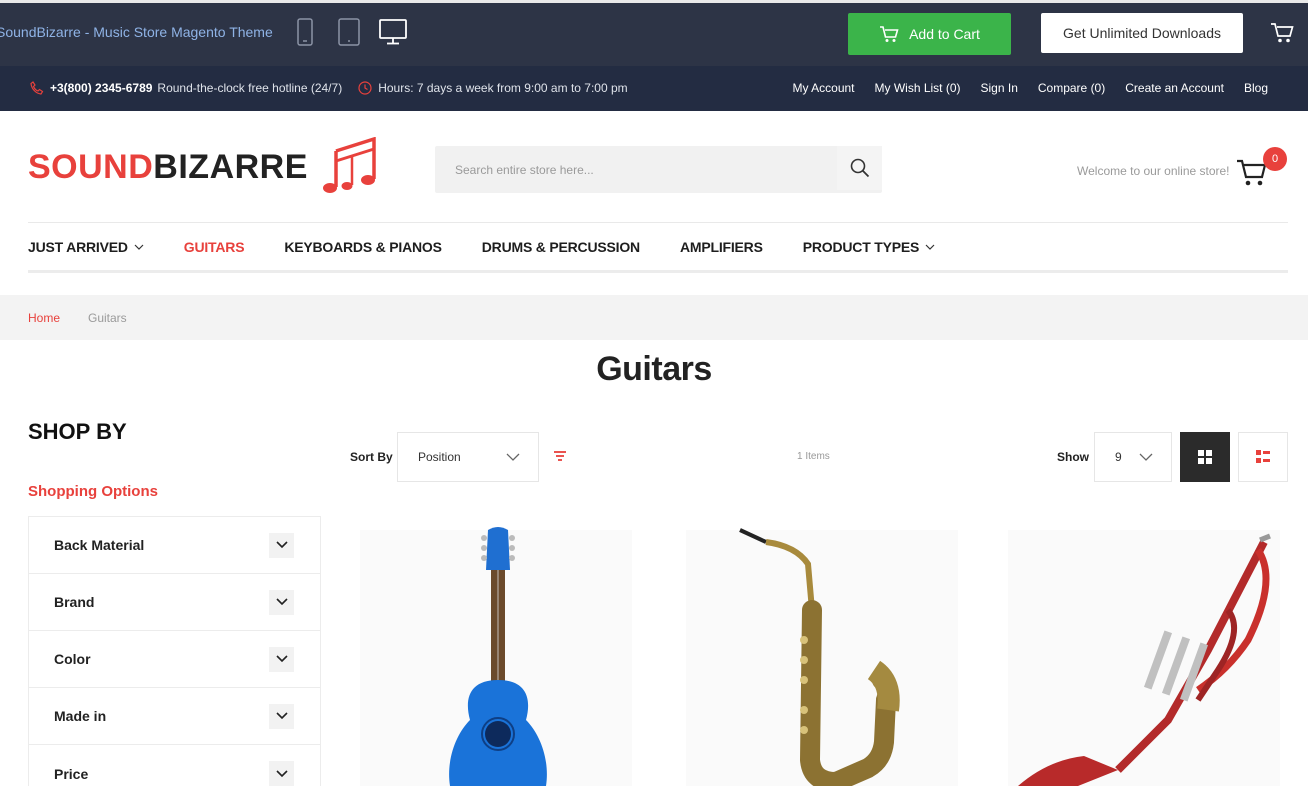 This screenshot has height=786, width=1308. Describe the element at coordinates (174, 602) in the screenshot. I see `filter-brand: Brand` at that location.